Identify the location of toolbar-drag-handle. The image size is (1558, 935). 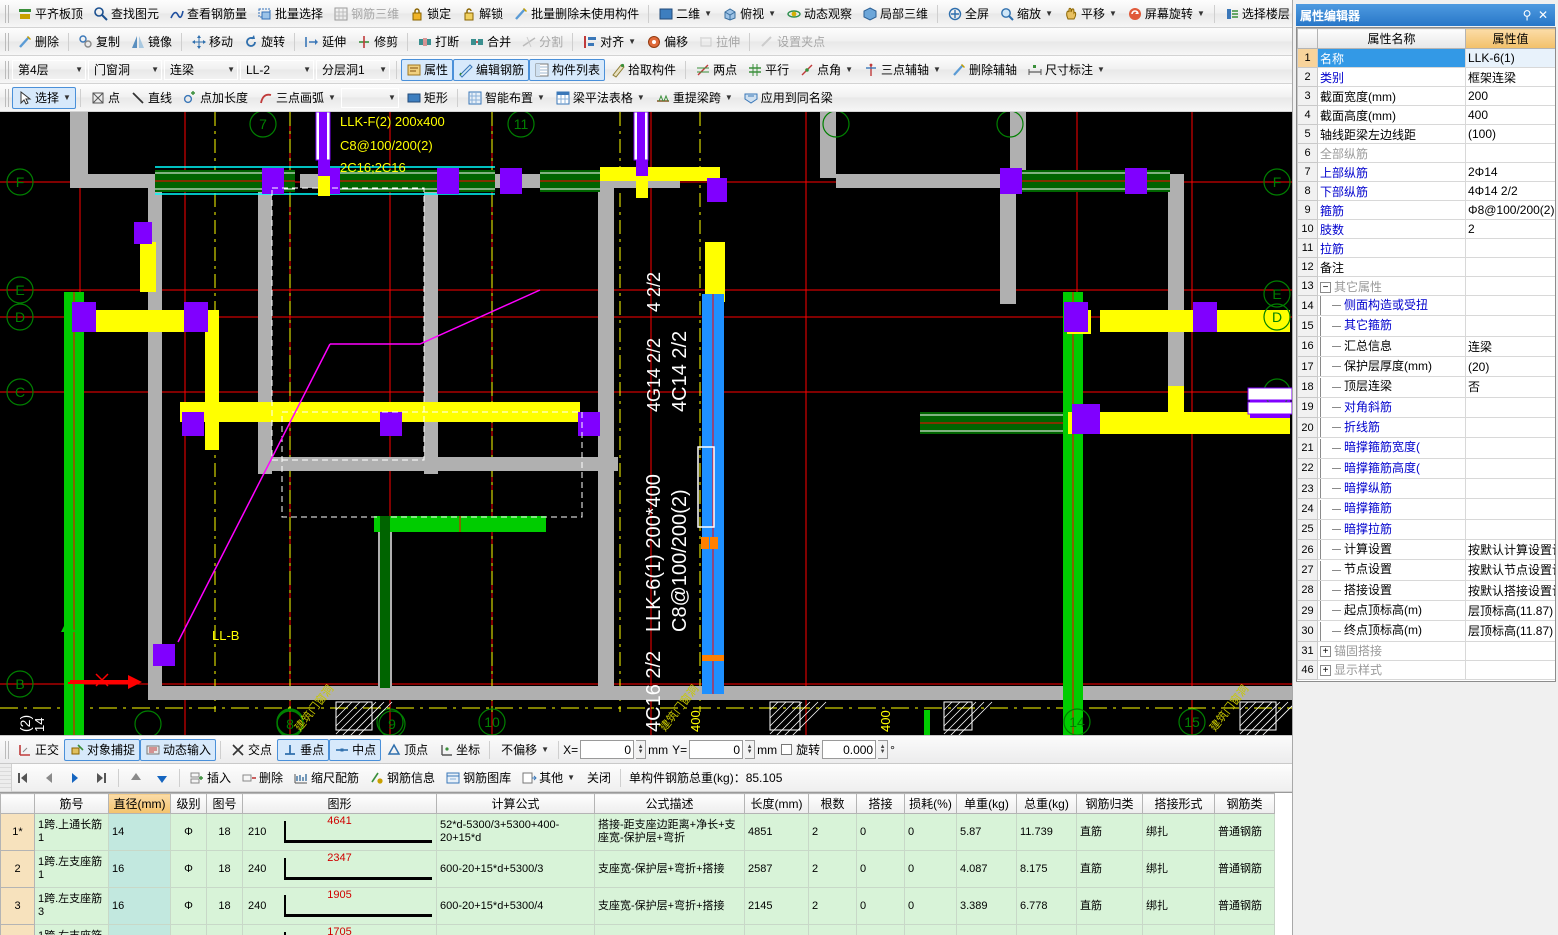
(7, 41).